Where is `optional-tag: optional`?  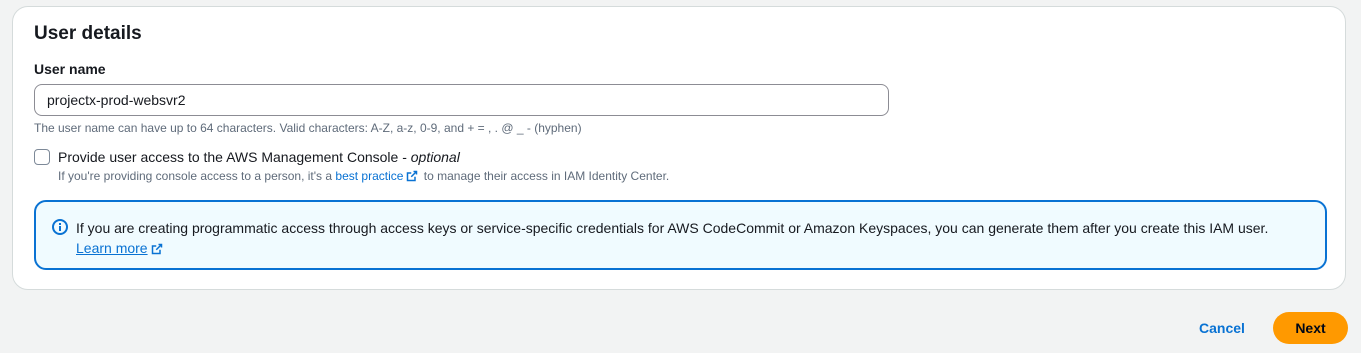
optional-tag: optional is located at coordinates (435, 157).